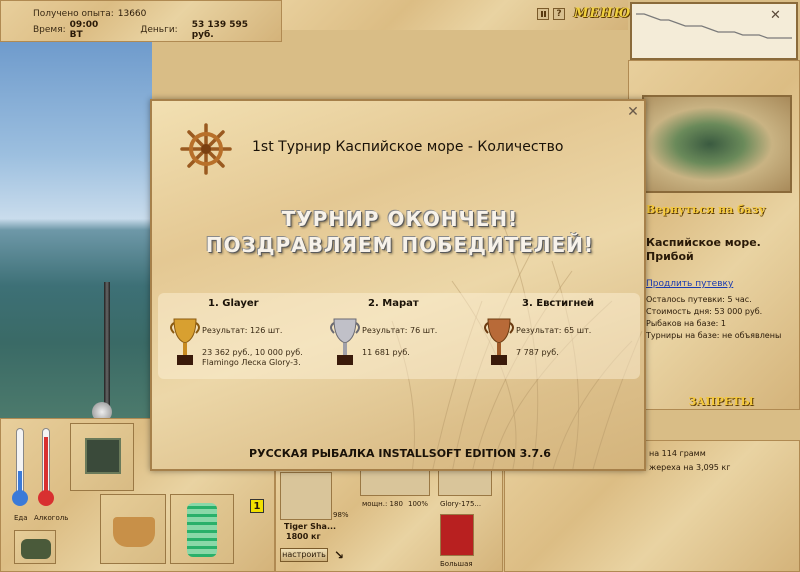 The image size is (800, 572). What do you see at coordinates (686, 323) in the screenshot?
I see `base-info-item: Рыбаков на базе: 1` at bounding box center [686, 323].